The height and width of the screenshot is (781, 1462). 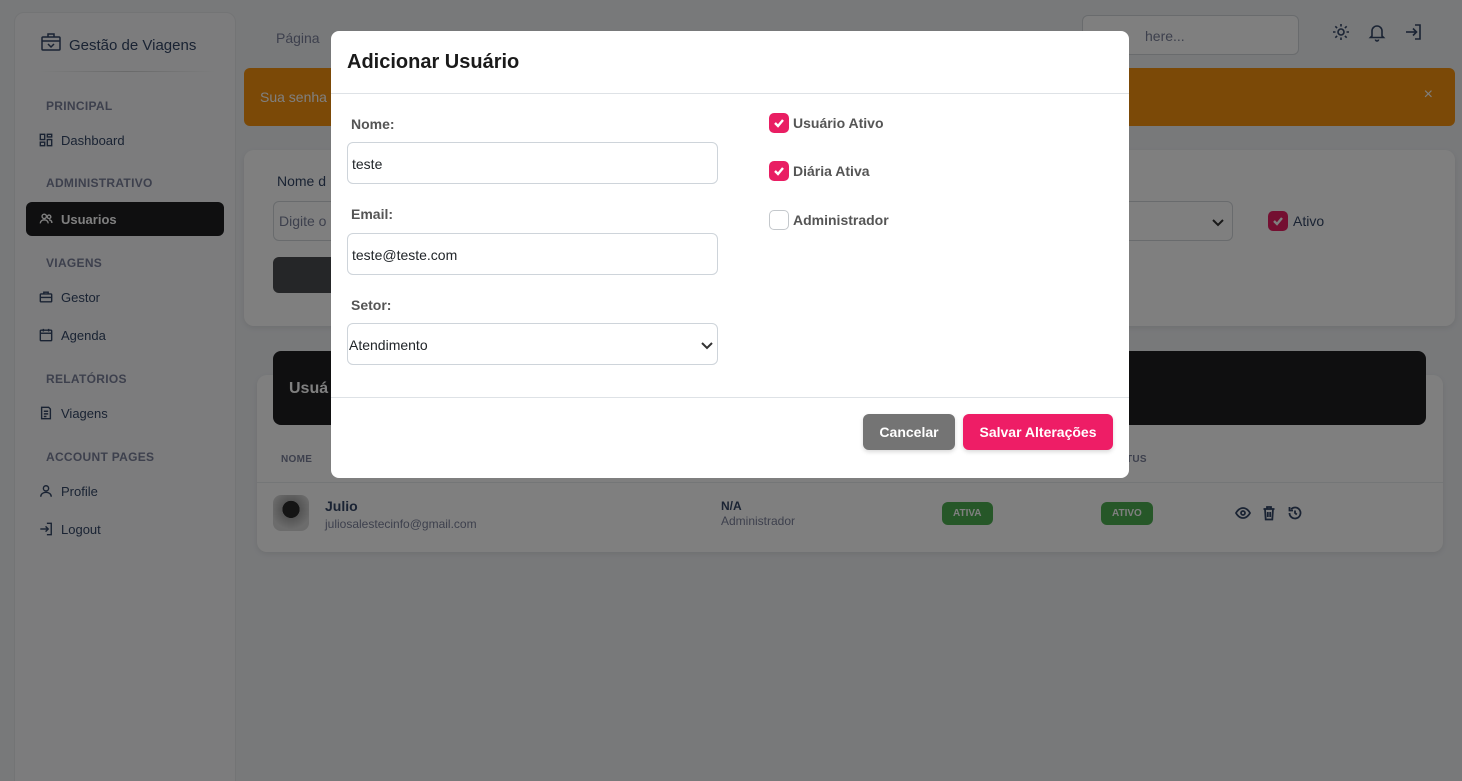 I want to click on nome-label: Nome:, so click(x=373, y=124).